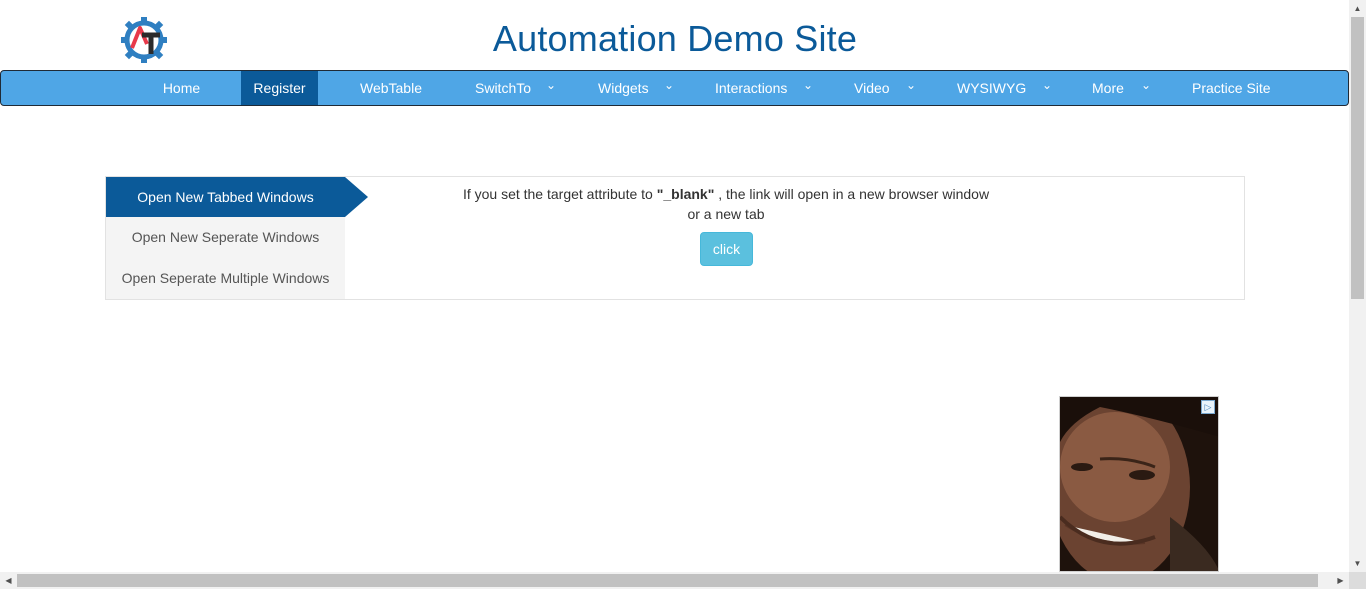 Image resolution: width=1366 pixels, height=589 pixels. Describe the element at coordinates (726, 214) in the screenshot. I see `description-line2: or a new tab` at that location.